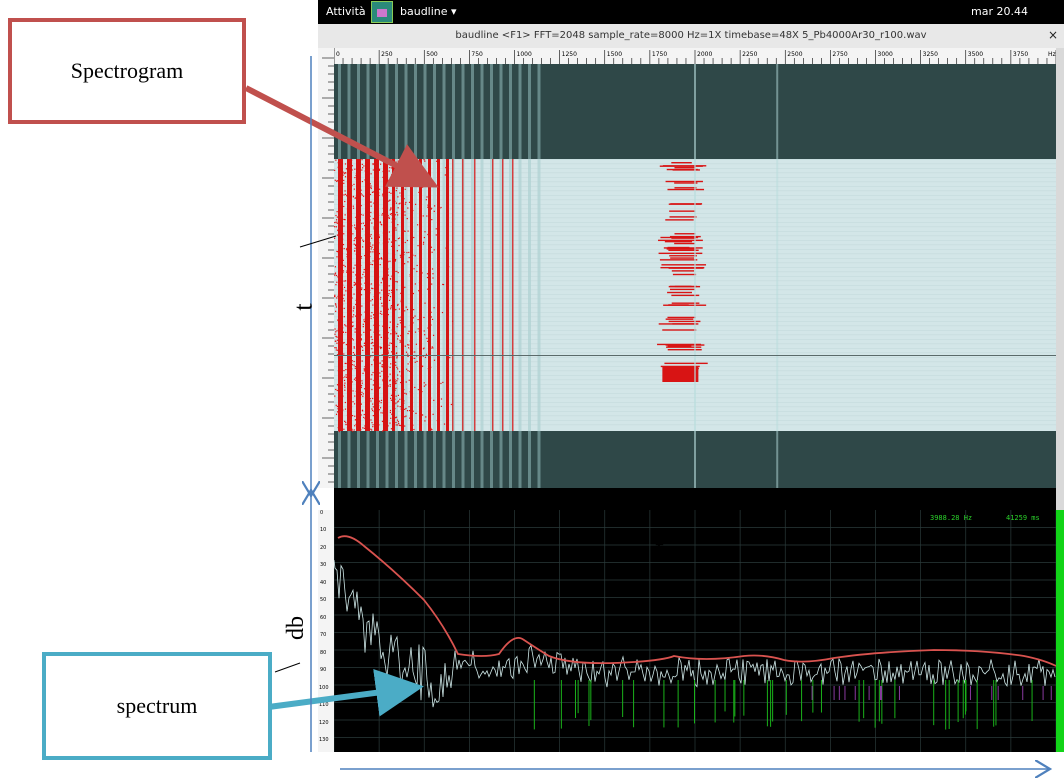 The width and height of the screenshot is (1064, 778). I want to click on spectrum-callout: spectrum, so click(157, 706).